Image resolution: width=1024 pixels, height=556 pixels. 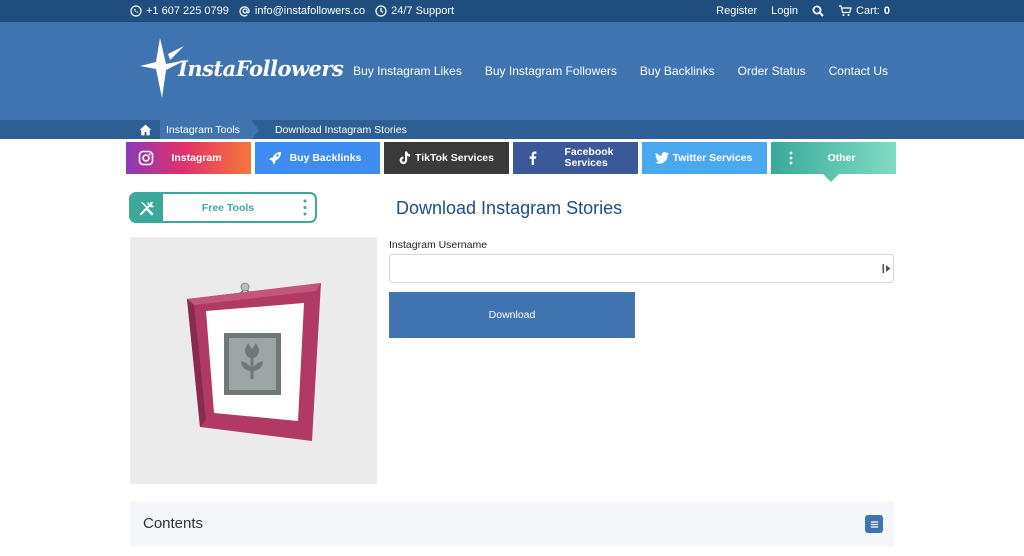 I want to click on clock-icon, so click(x=381, y=11).